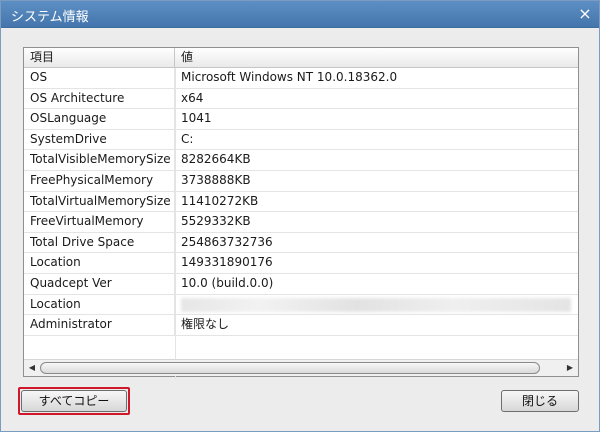 This screenshot has height=432, width=600. What do you see at coordinates (99, 242) in the screenshot?
I see `row-key: Total Drive Space` at bounding box center [99, 242].